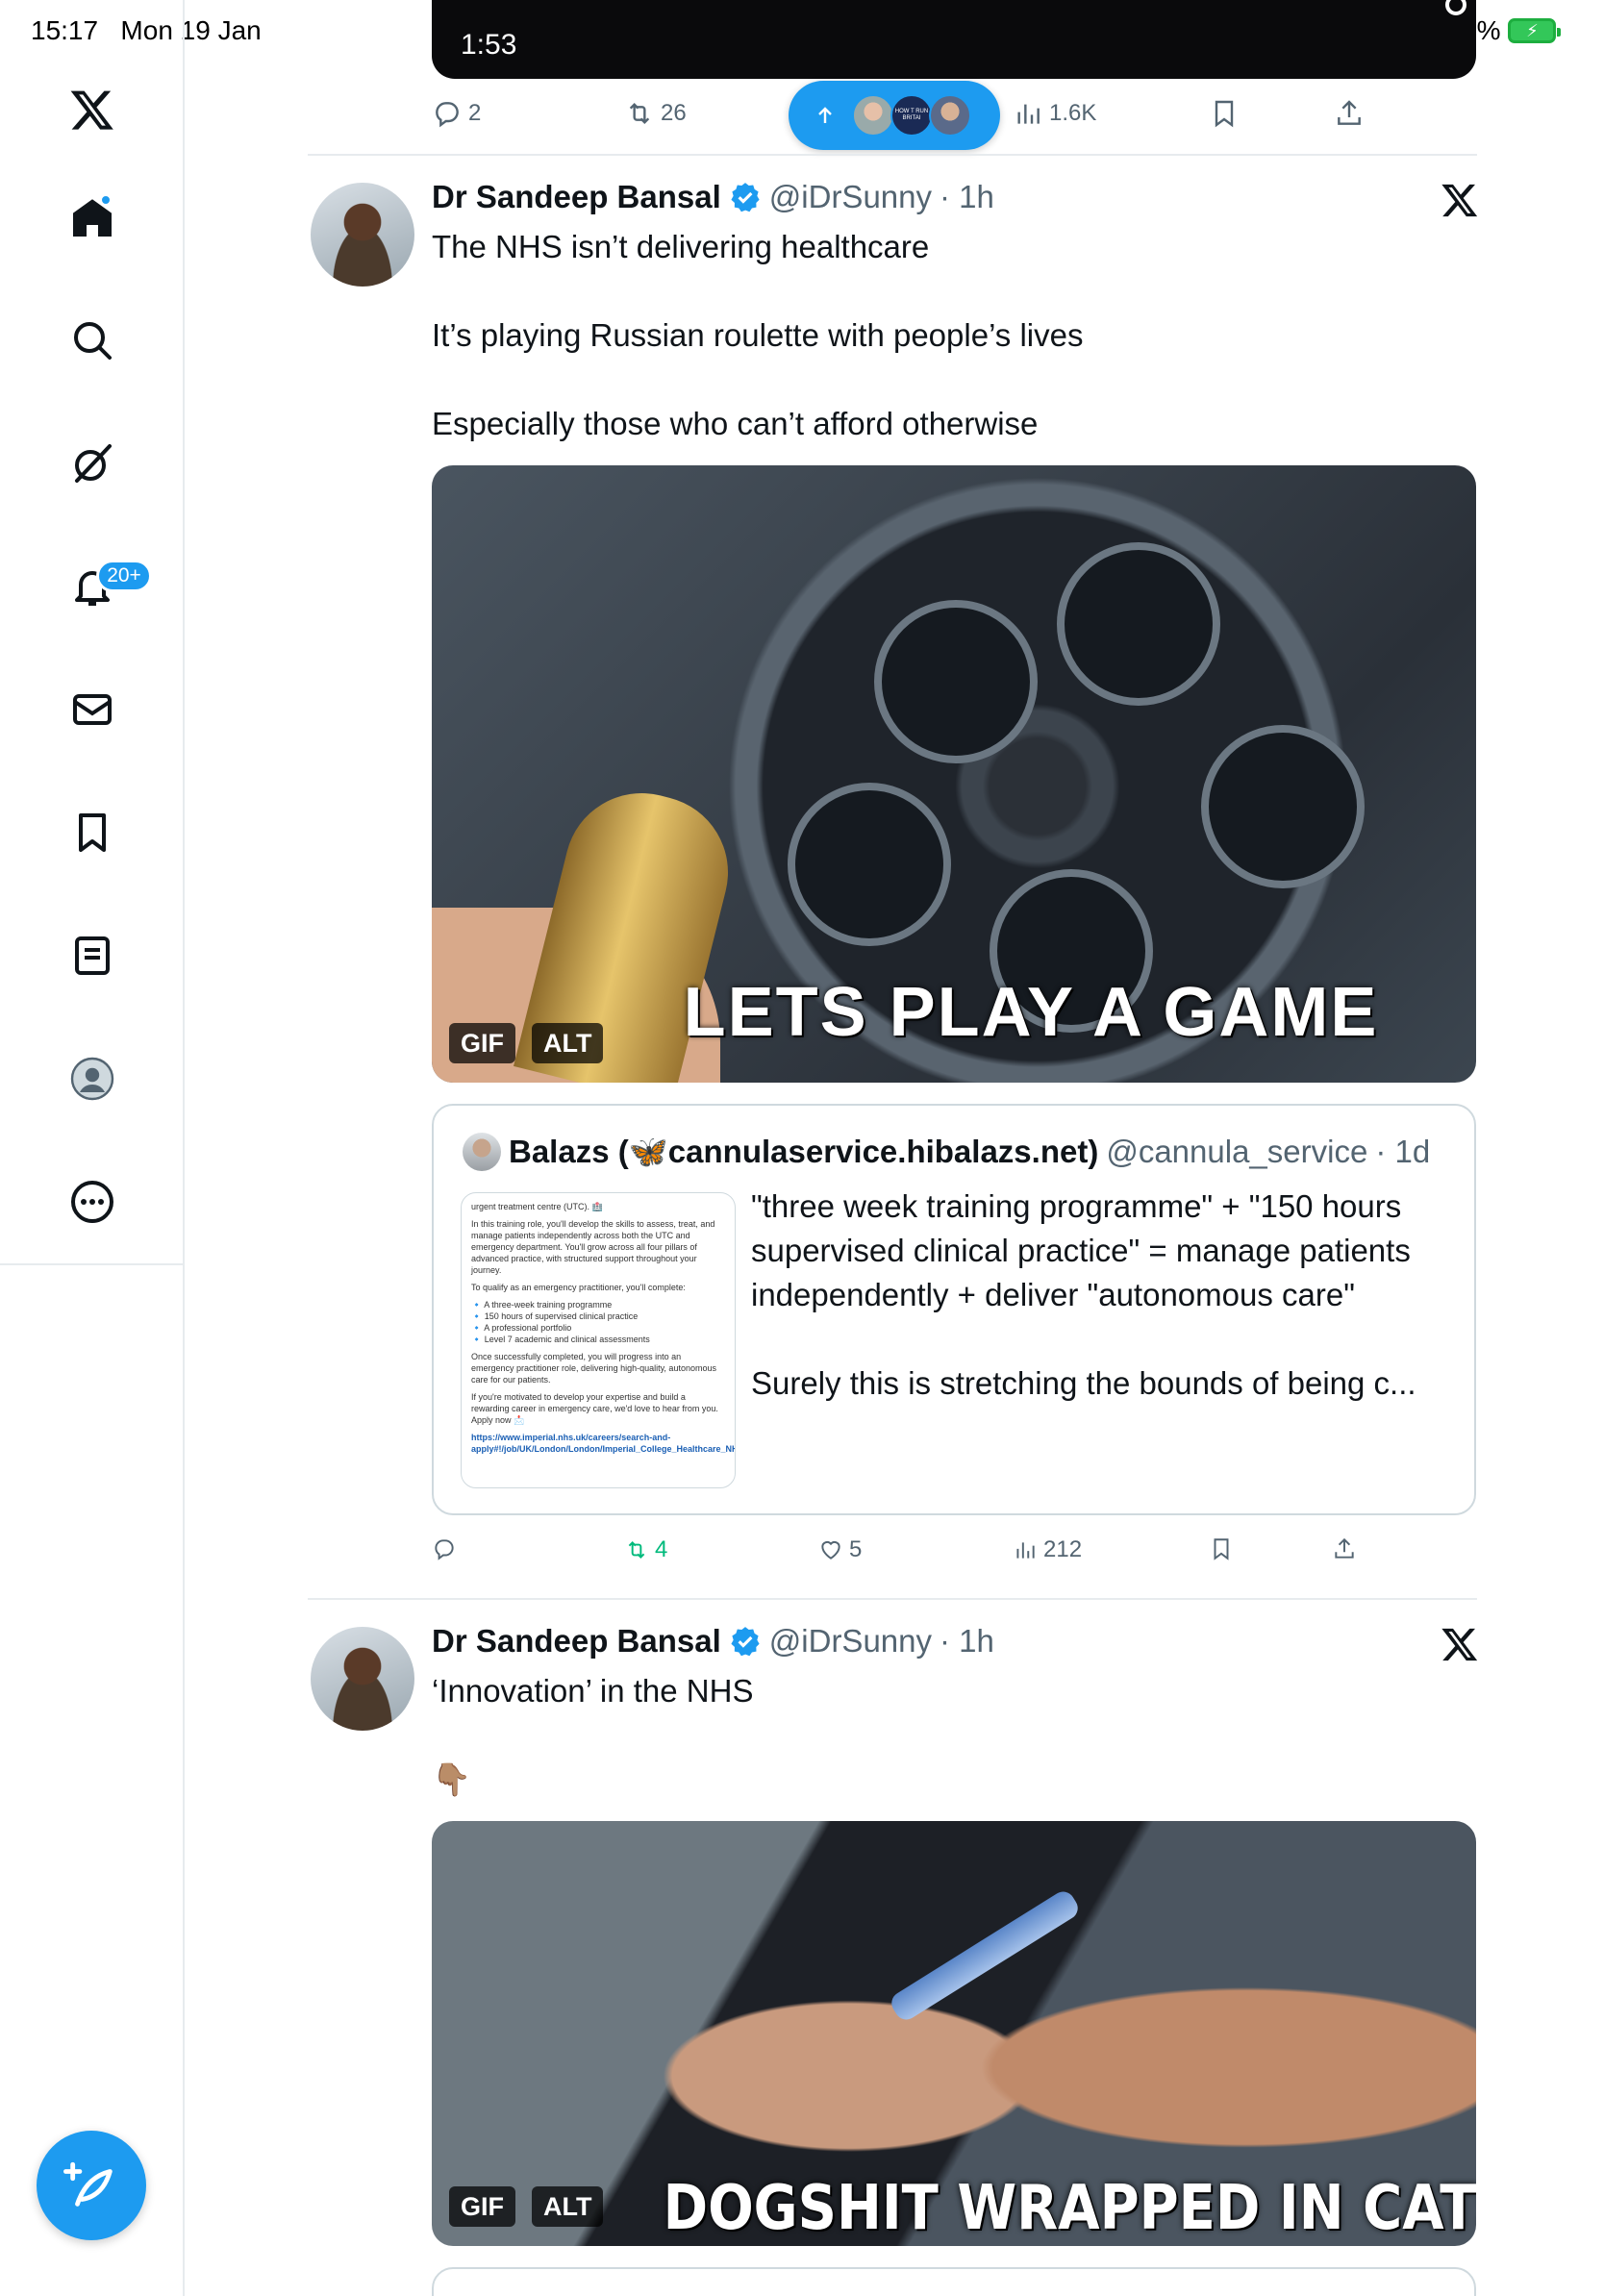 This screenshot has width=1604, height=2296. I want to click on notifications-icon: 20+, so click(103, 586).